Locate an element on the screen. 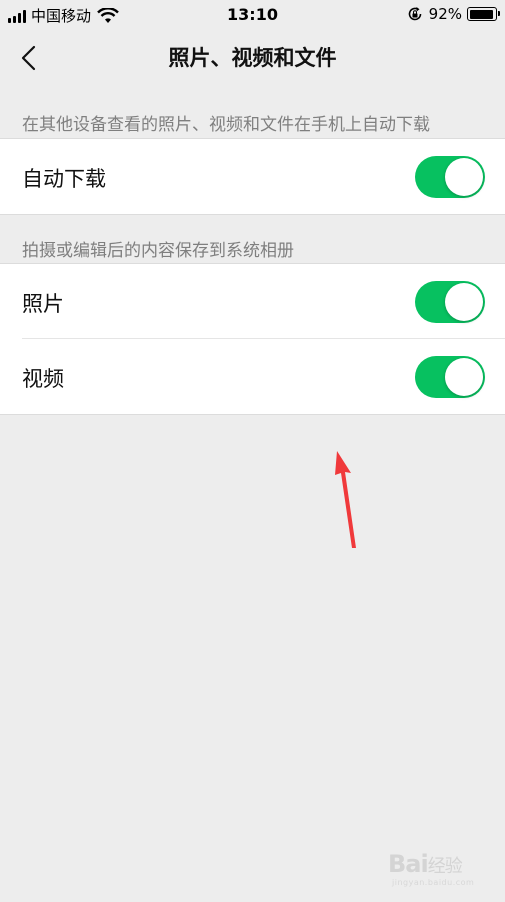  status-right: 92% is located at coordinates (453, 14).